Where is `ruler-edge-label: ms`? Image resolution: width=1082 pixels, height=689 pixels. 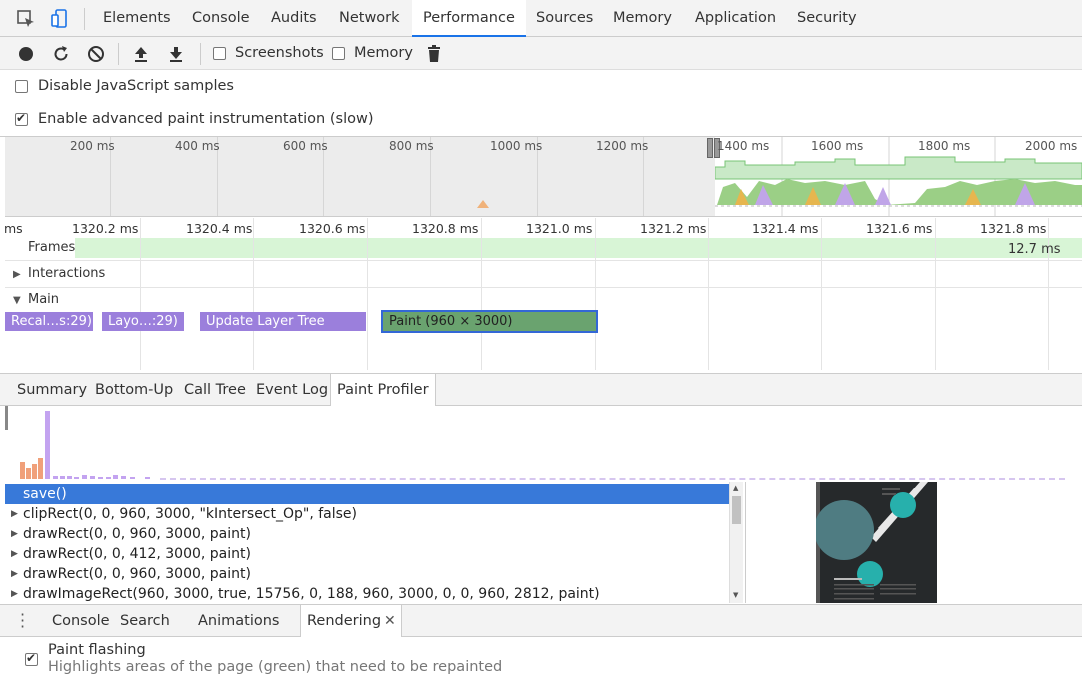
ruler-edge-label: ms is located at coordinates (13, 228).